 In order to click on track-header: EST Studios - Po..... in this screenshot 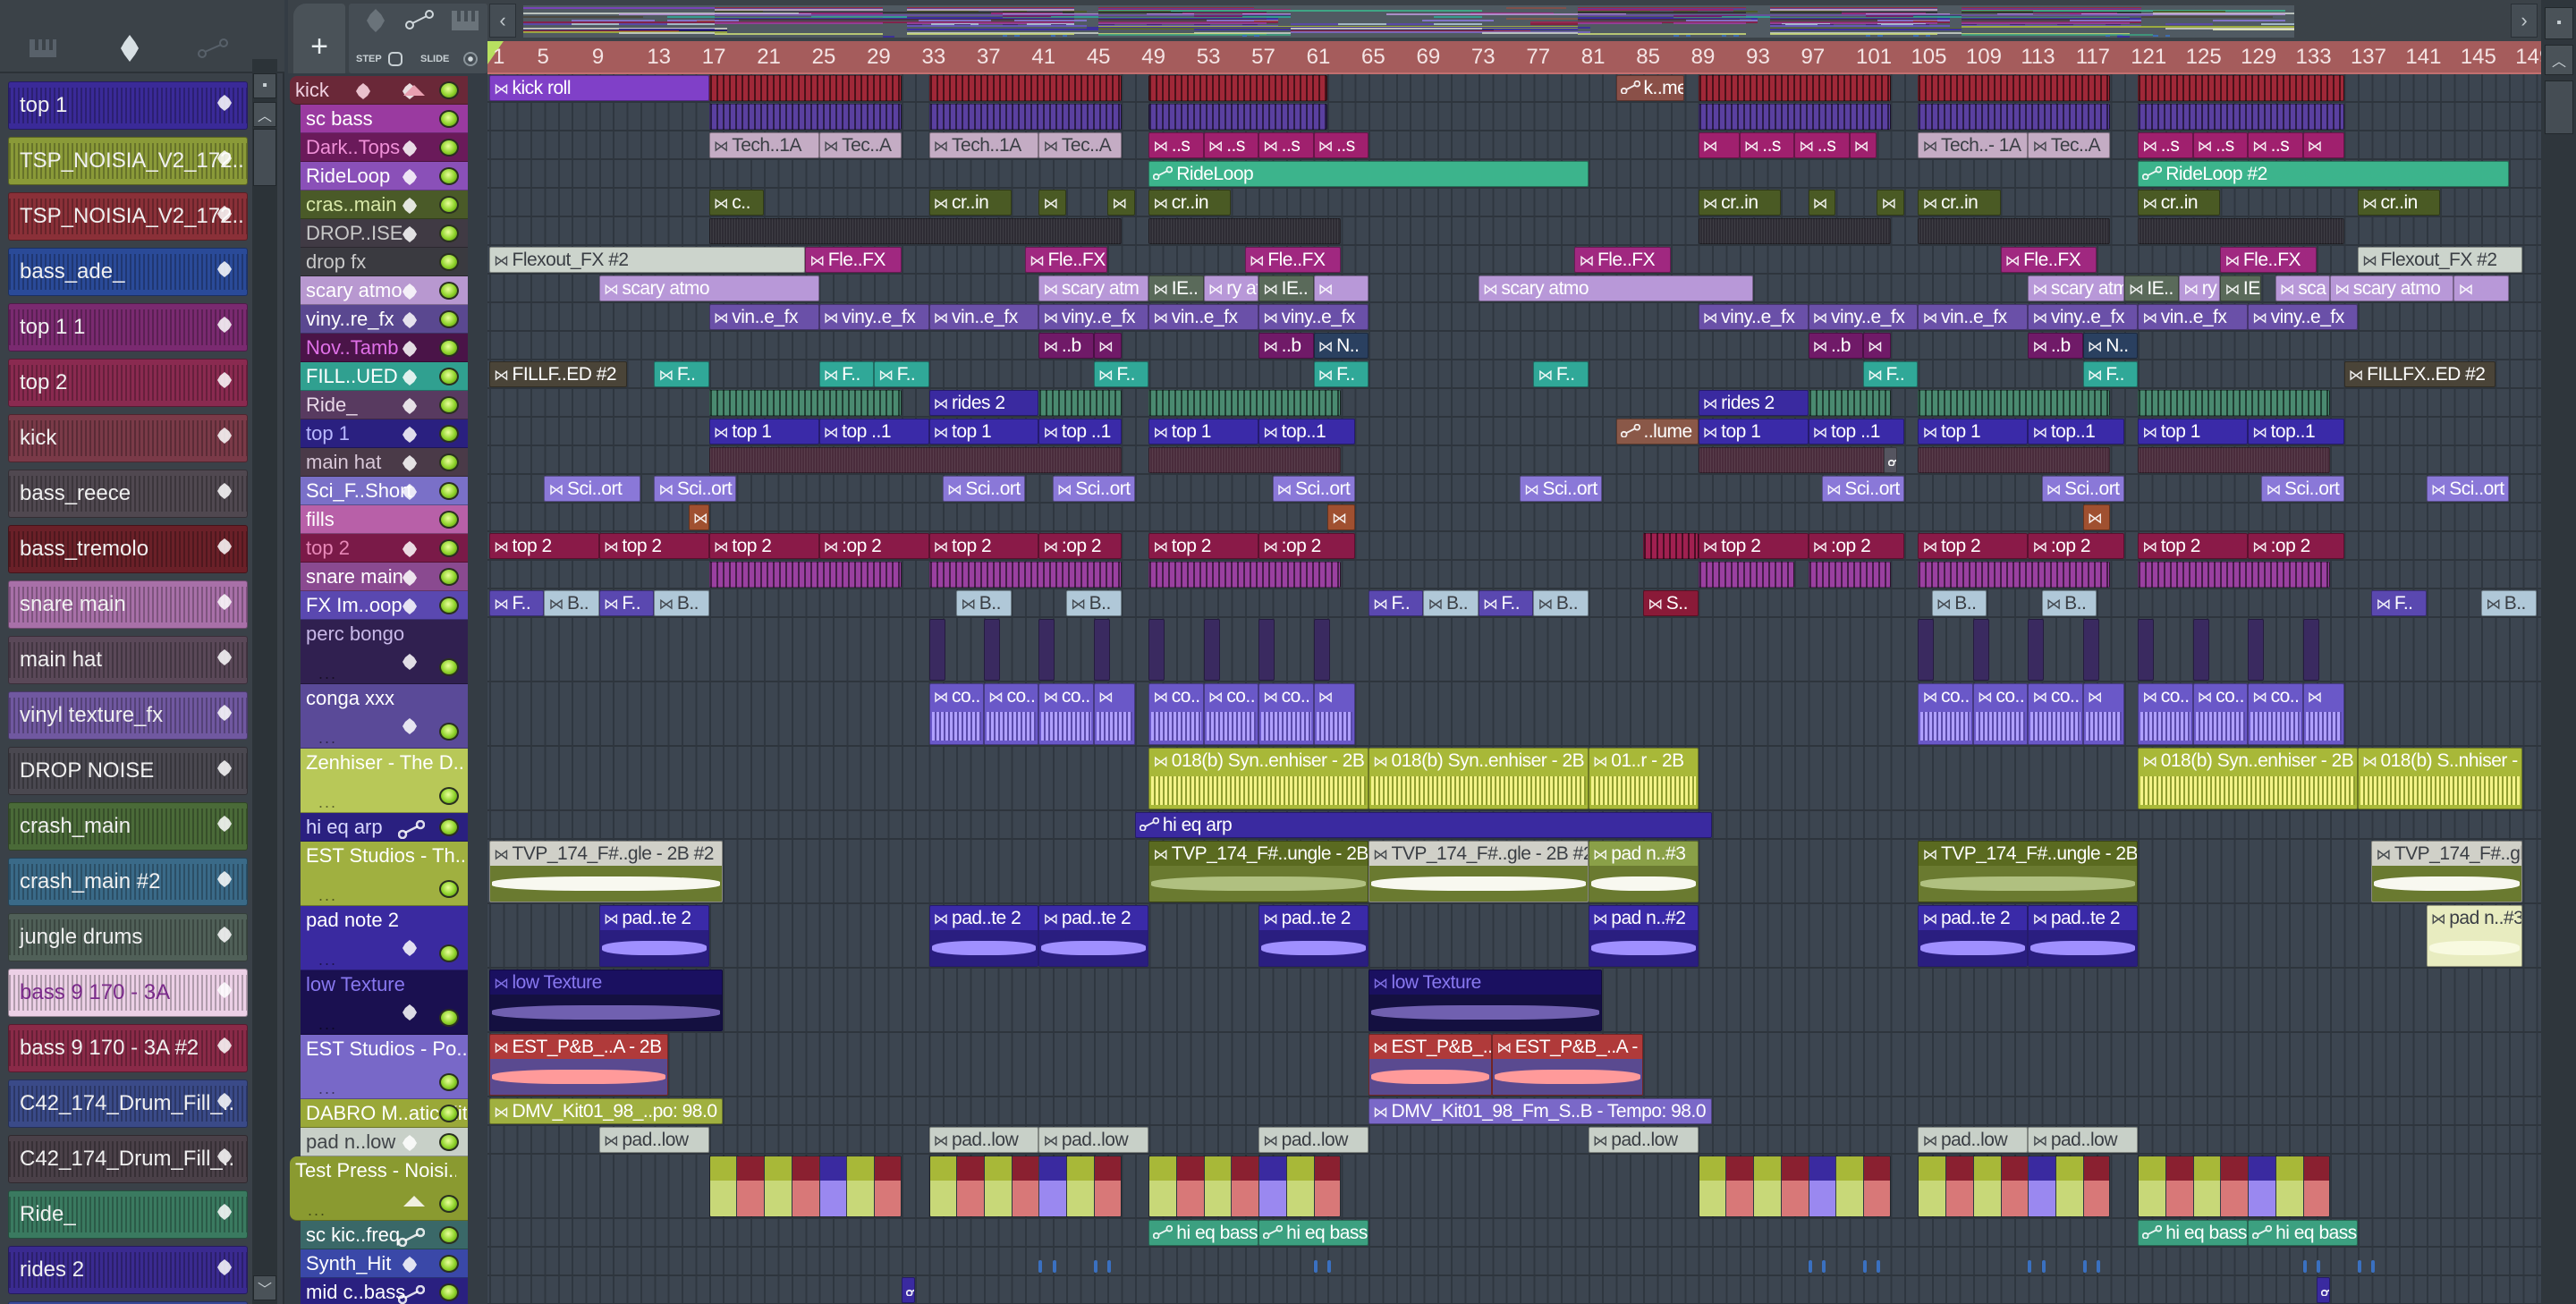, I will do `click(384, 1067)`.